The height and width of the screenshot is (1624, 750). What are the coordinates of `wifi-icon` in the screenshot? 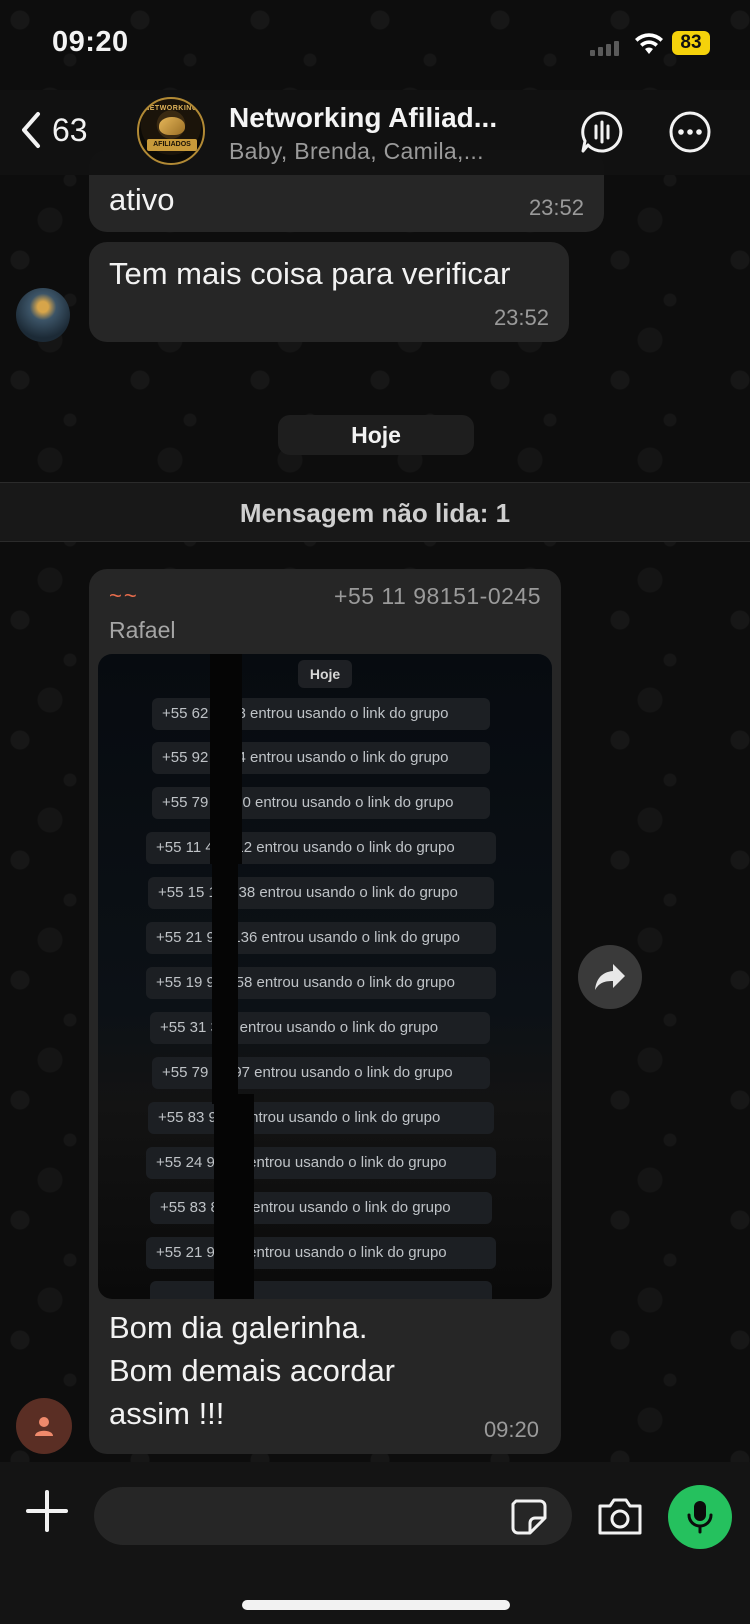 It's located at (649, 43).